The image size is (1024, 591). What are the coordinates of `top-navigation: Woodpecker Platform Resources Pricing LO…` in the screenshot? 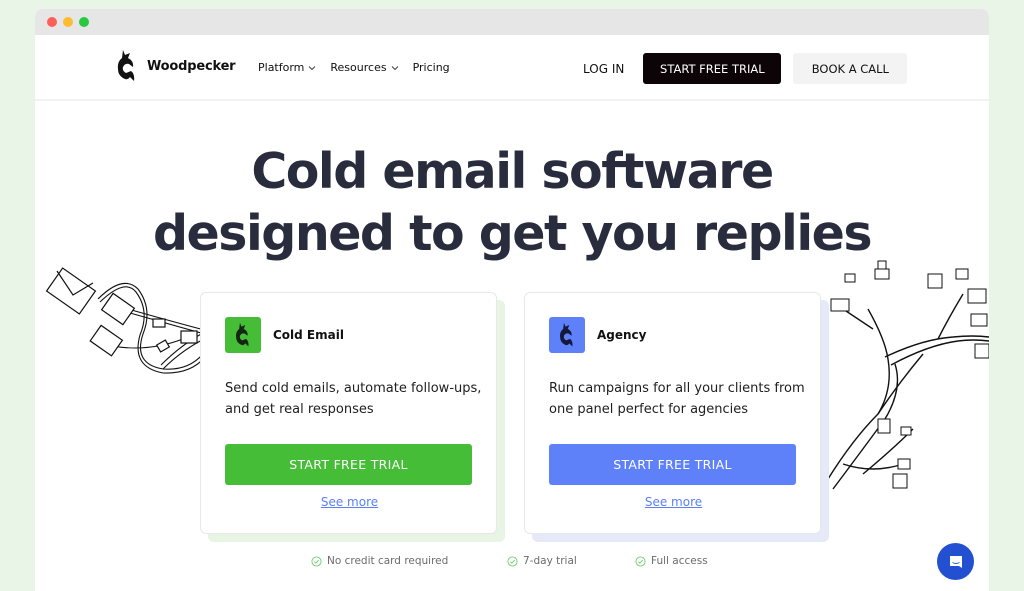 It's located at (512, 68).